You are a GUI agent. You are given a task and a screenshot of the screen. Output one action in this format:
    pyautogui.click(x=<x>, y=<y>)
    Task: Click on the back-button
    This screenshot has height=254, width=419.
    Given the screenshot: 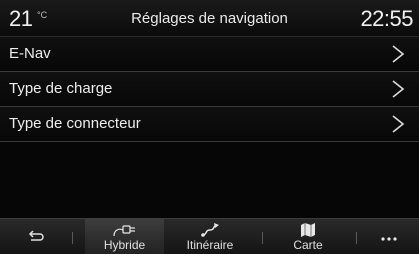 What is the action you would take?
    pyautogui.click(x=36, y=236)
    